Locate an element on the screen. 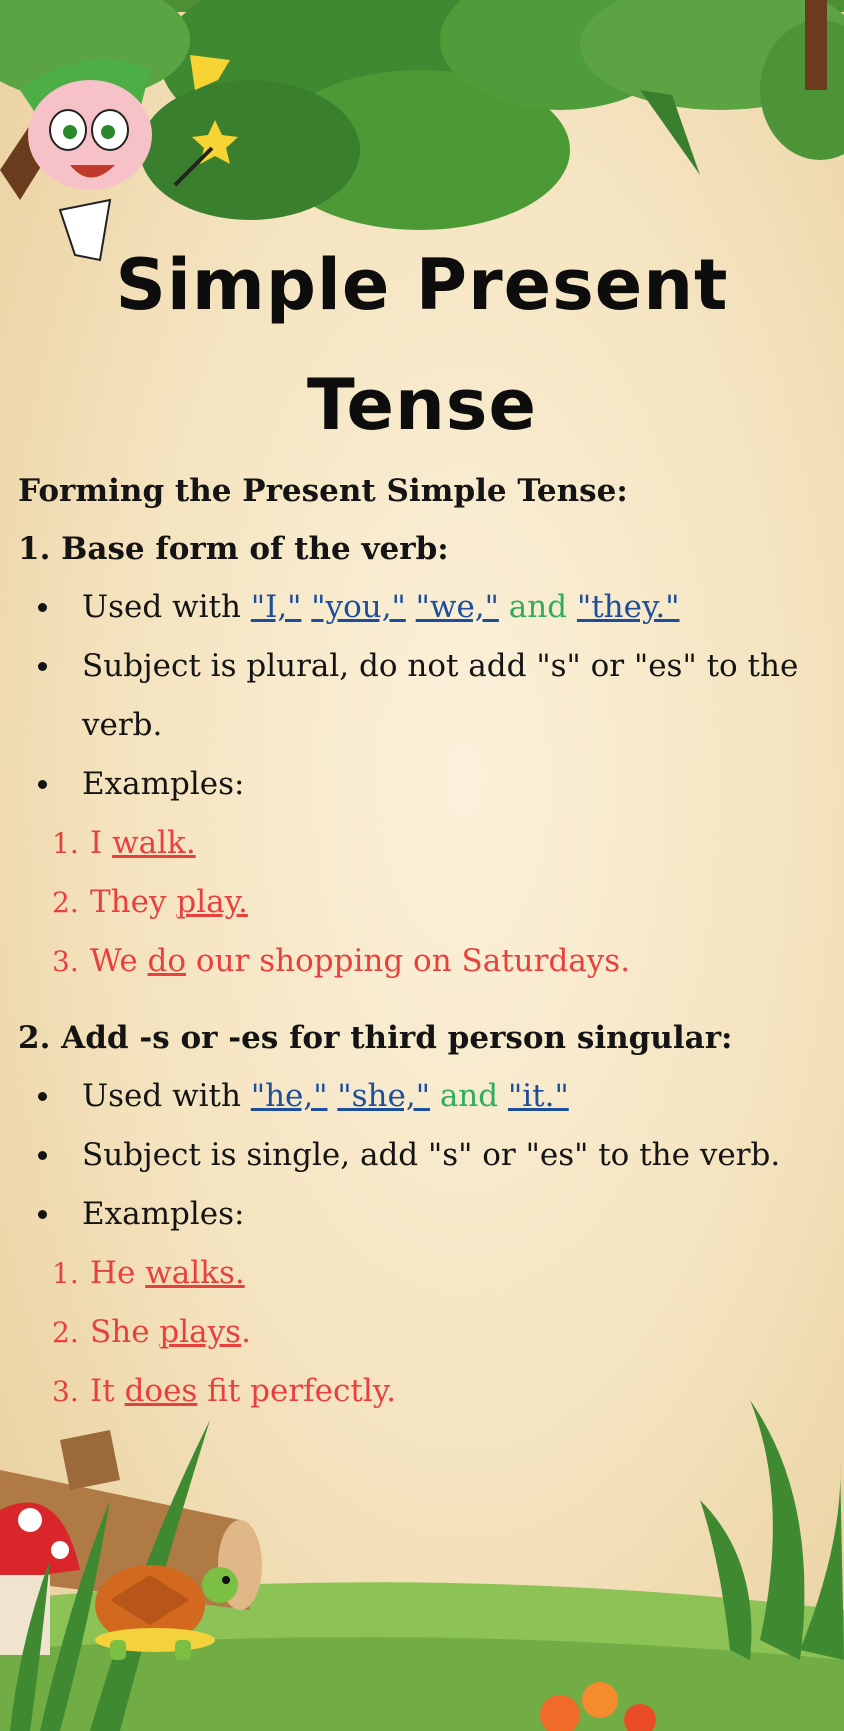  pronoun-link-she: "she," is located at coordinates (383, 1096).